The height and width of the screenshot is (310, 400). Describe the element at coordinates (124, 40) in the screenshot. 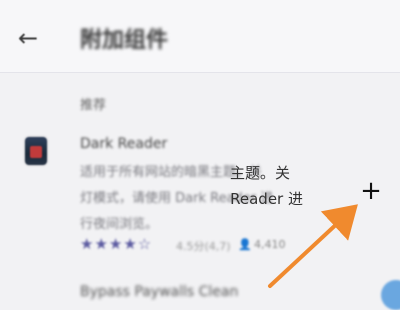

I see `page-title: 附加组件` at that location.